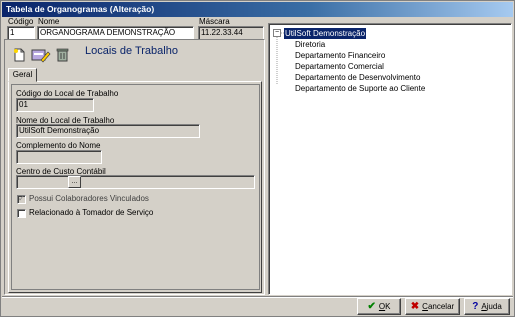 This screenshot has height=317, width=515. Describe the element at coordinates (58, 145) in the screenshot. I see `complemento-label: Complemento do Nome` at that location.